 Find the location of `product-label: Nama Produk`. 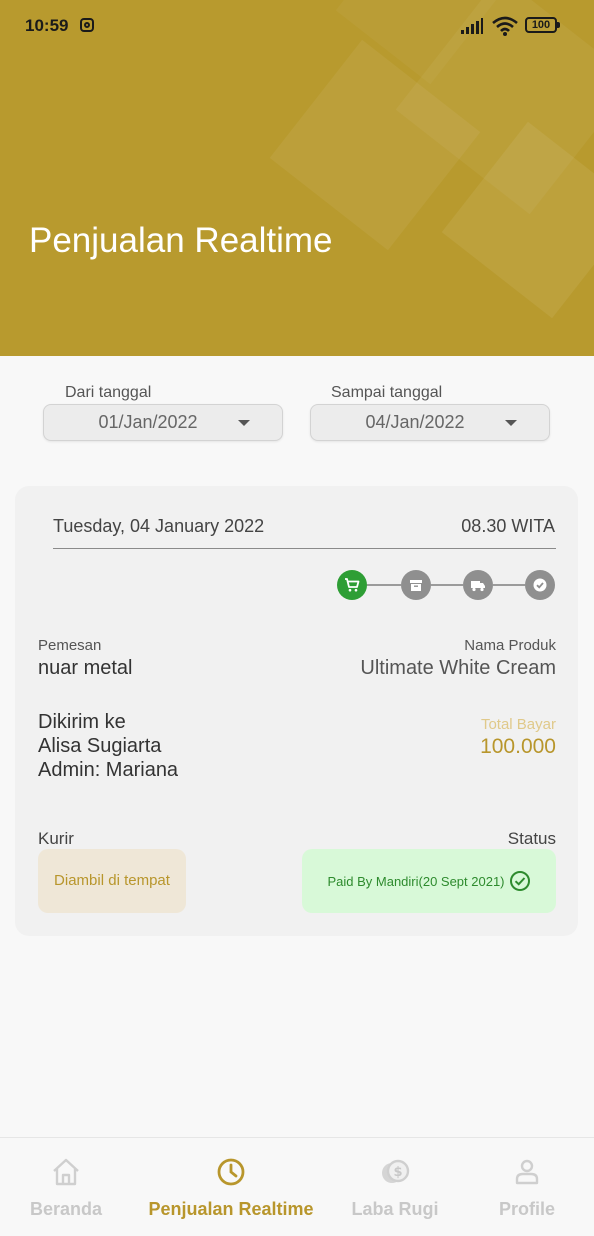

product-label: Nama Produk is located at coordinates (510, 645).